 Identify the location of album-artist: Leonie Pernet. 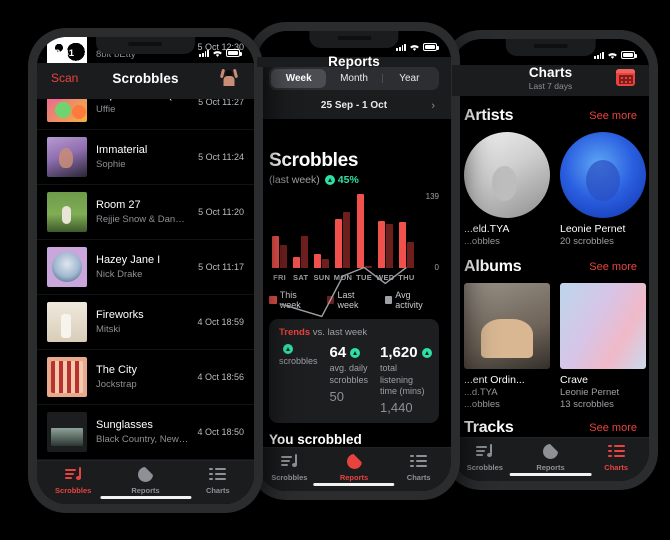
(590, 392).